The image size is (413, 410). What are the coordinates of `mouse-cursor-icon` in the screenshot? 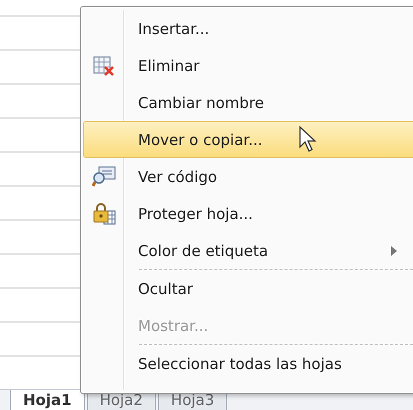 It's located at (308, 139).